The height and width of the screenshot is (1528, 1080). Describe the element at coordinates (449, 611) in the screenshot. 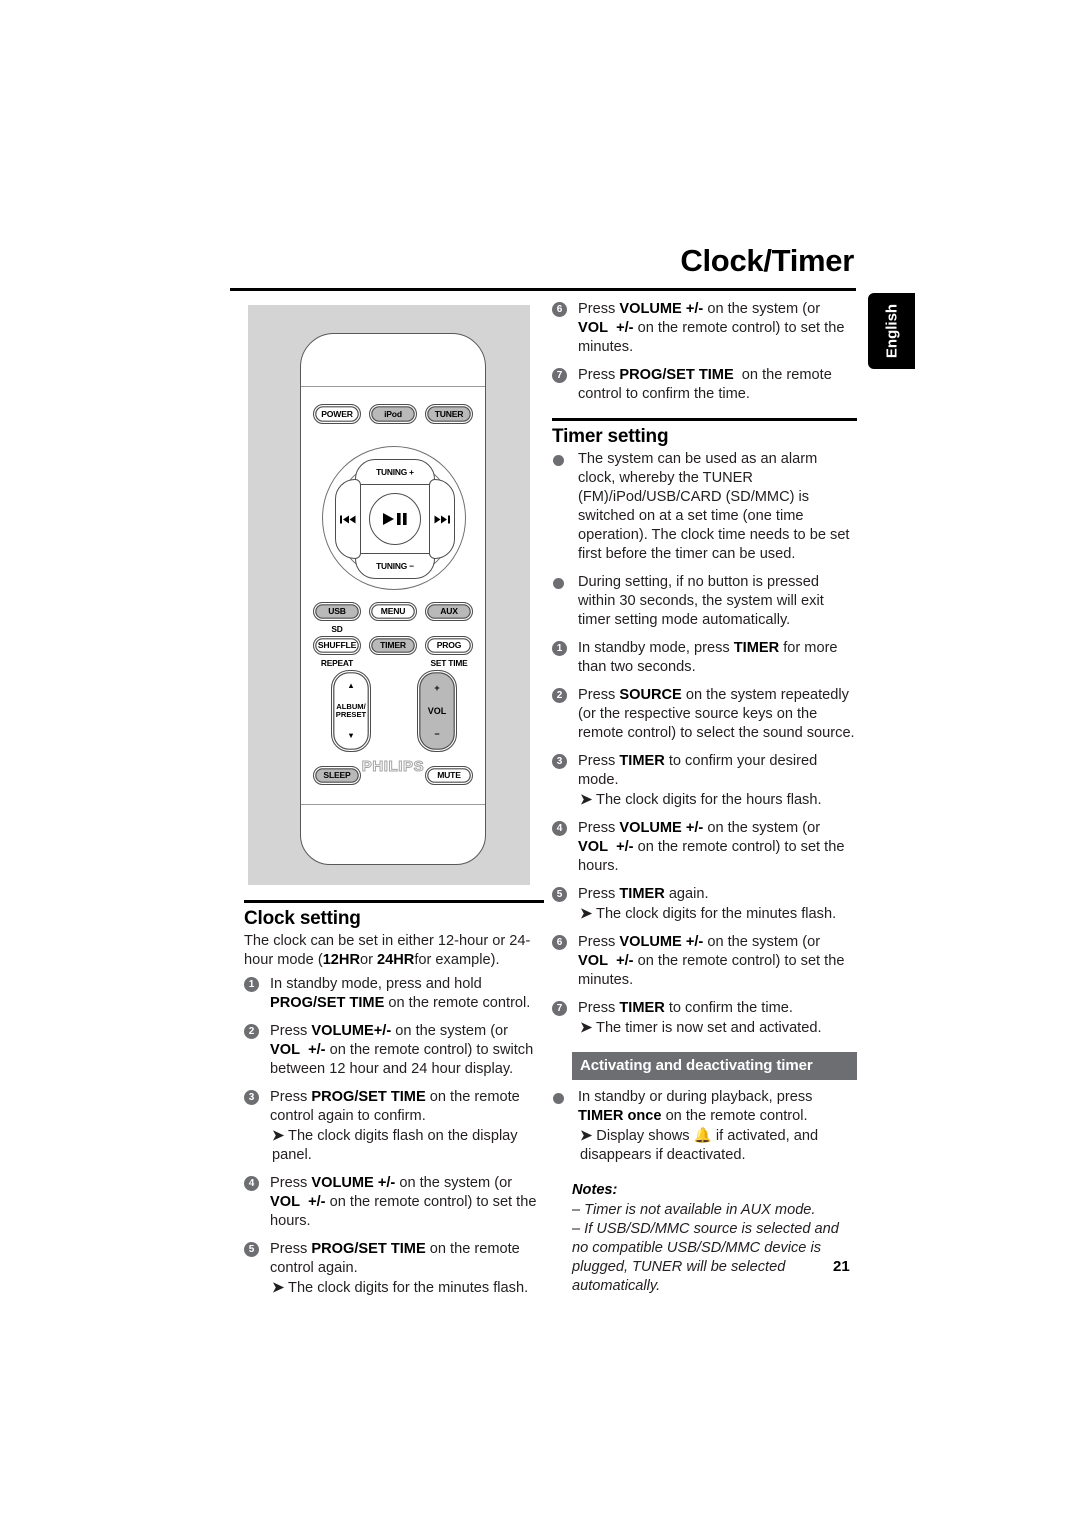

I see `remote-key-aux: AUX` at that location.